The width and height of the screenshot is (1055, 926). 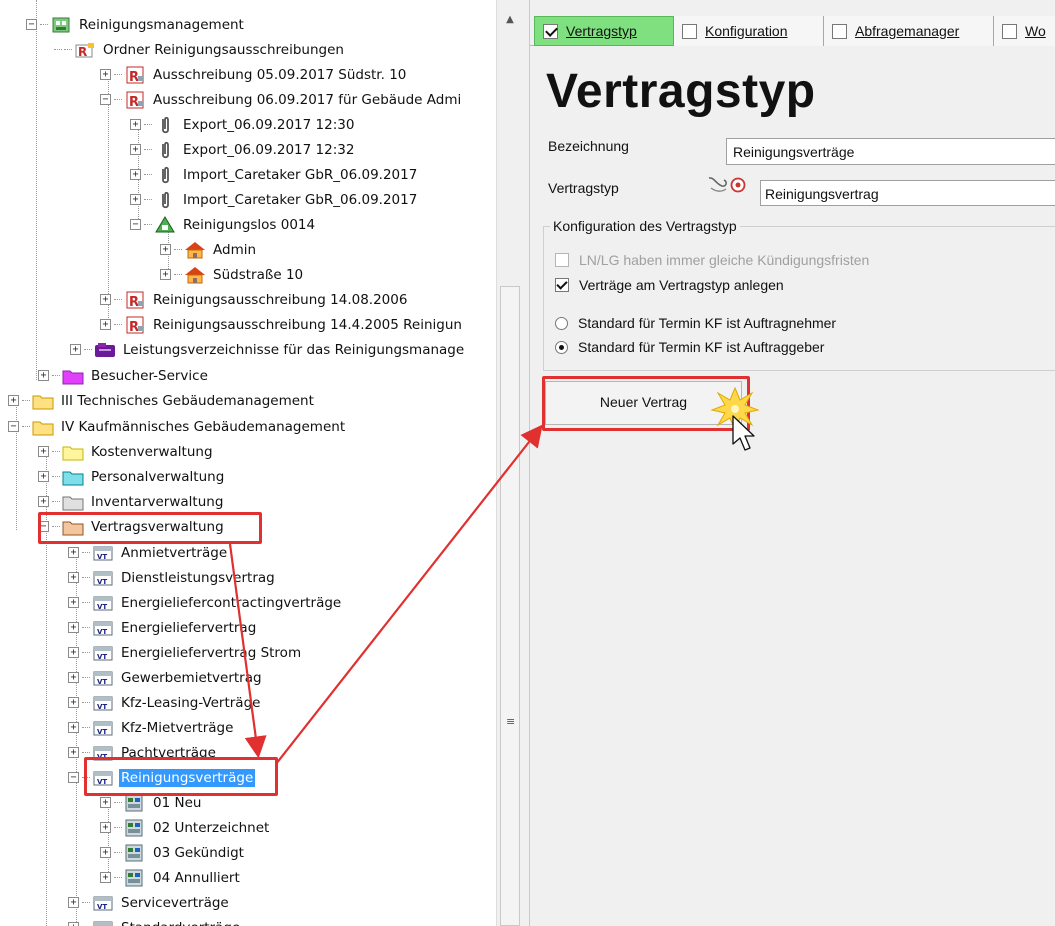 What do you see at coordinates (162, 400) in the screenshot?
I see `tree-item: + III Technisches Gebäudemanagement` at bounding box center [162, 400].